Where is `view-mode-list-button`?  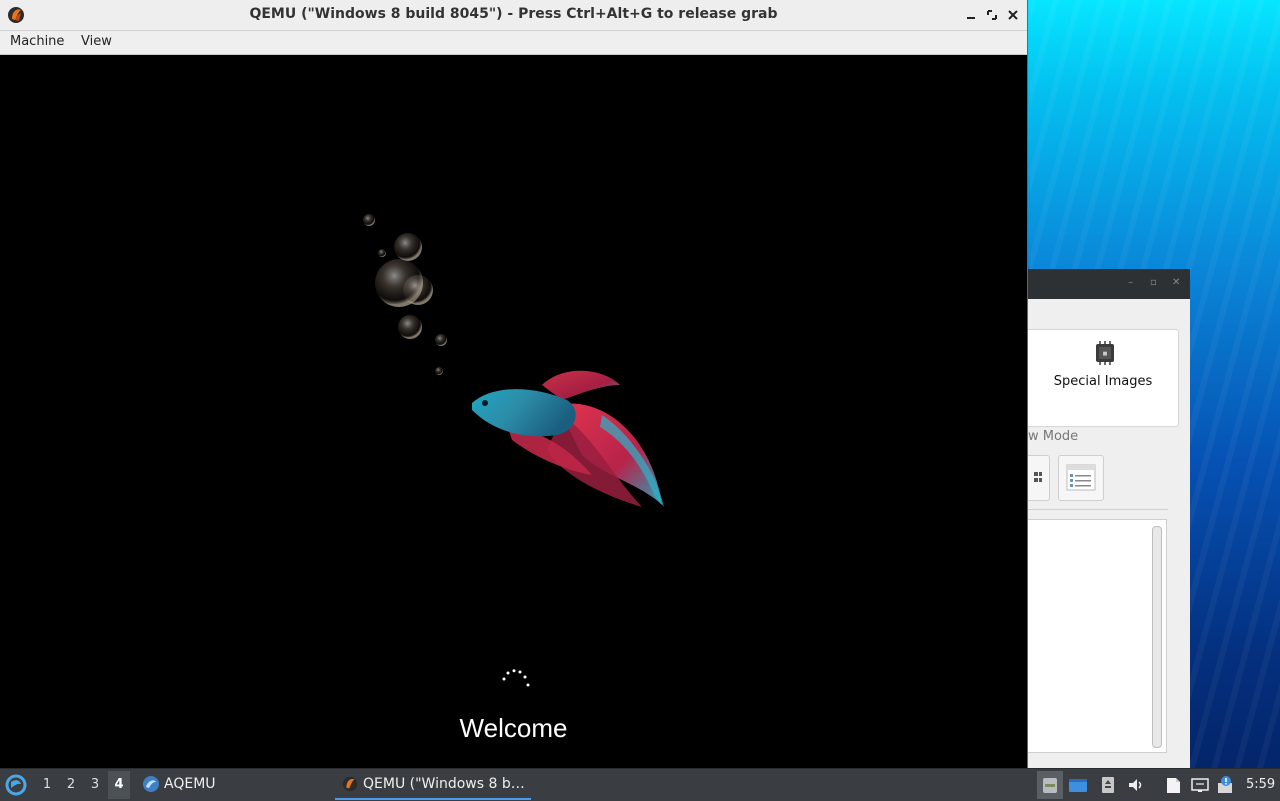 view-mode-list-button is located at coordinates (1081, 478).